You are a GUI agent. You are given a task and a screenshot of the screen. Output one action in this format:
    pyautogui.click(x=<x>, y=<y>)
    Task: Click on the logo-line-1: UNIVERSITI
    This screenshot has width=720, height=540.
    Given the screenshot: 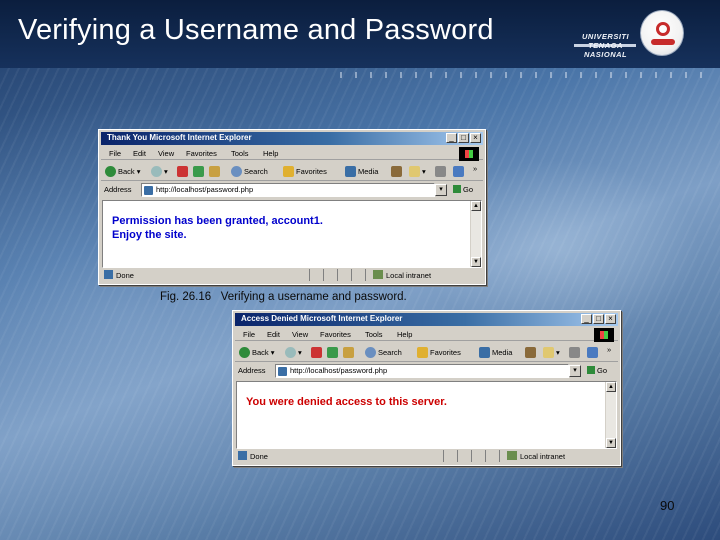 What is the action you would take?
    pyautogui.click(x=606, y=36)
    